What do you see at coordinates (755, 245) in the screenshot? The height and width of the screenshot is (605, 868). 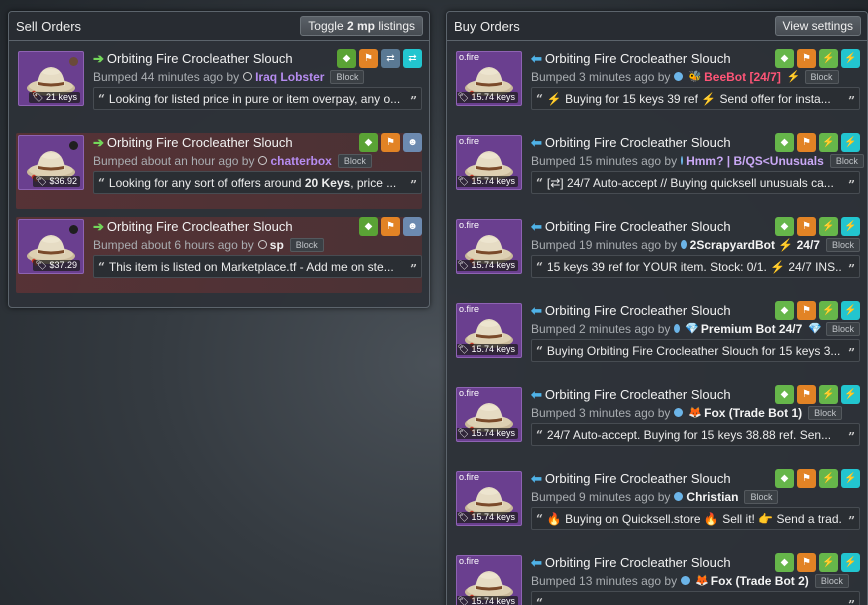 I see `username-link: 2ScrapyardBot ⚡ 24/7` at bounding box center [755, 245].